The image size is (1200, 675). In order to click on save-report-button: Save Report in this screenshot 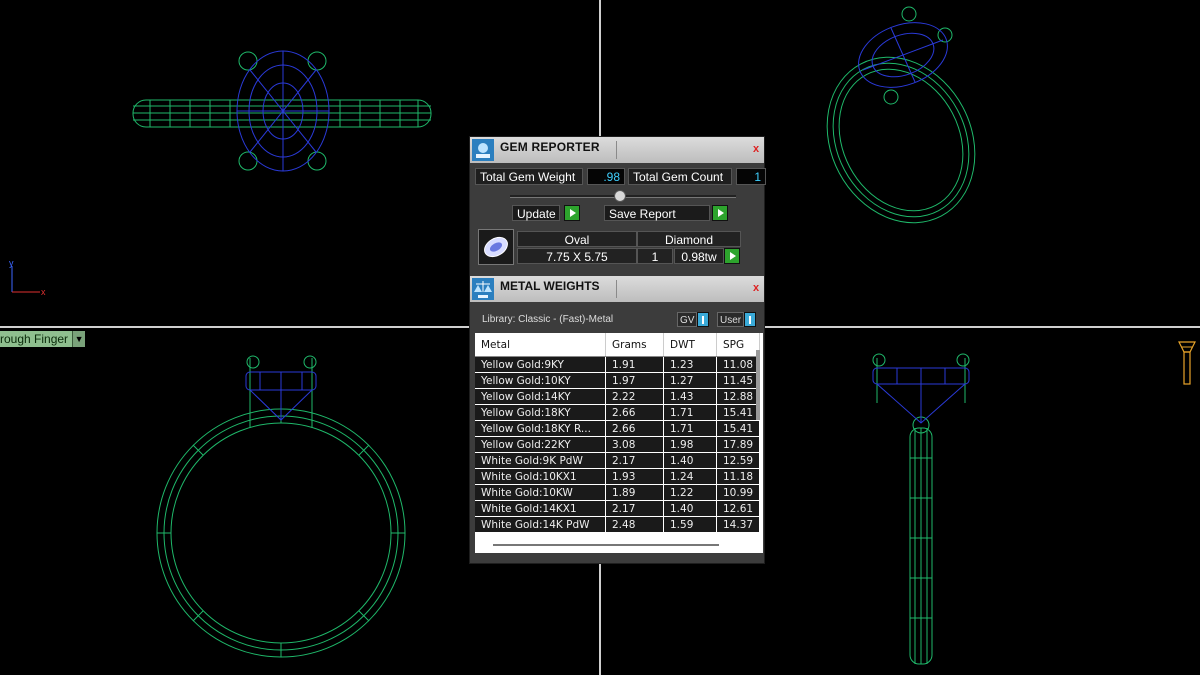, I will do `click(666, 213)`.